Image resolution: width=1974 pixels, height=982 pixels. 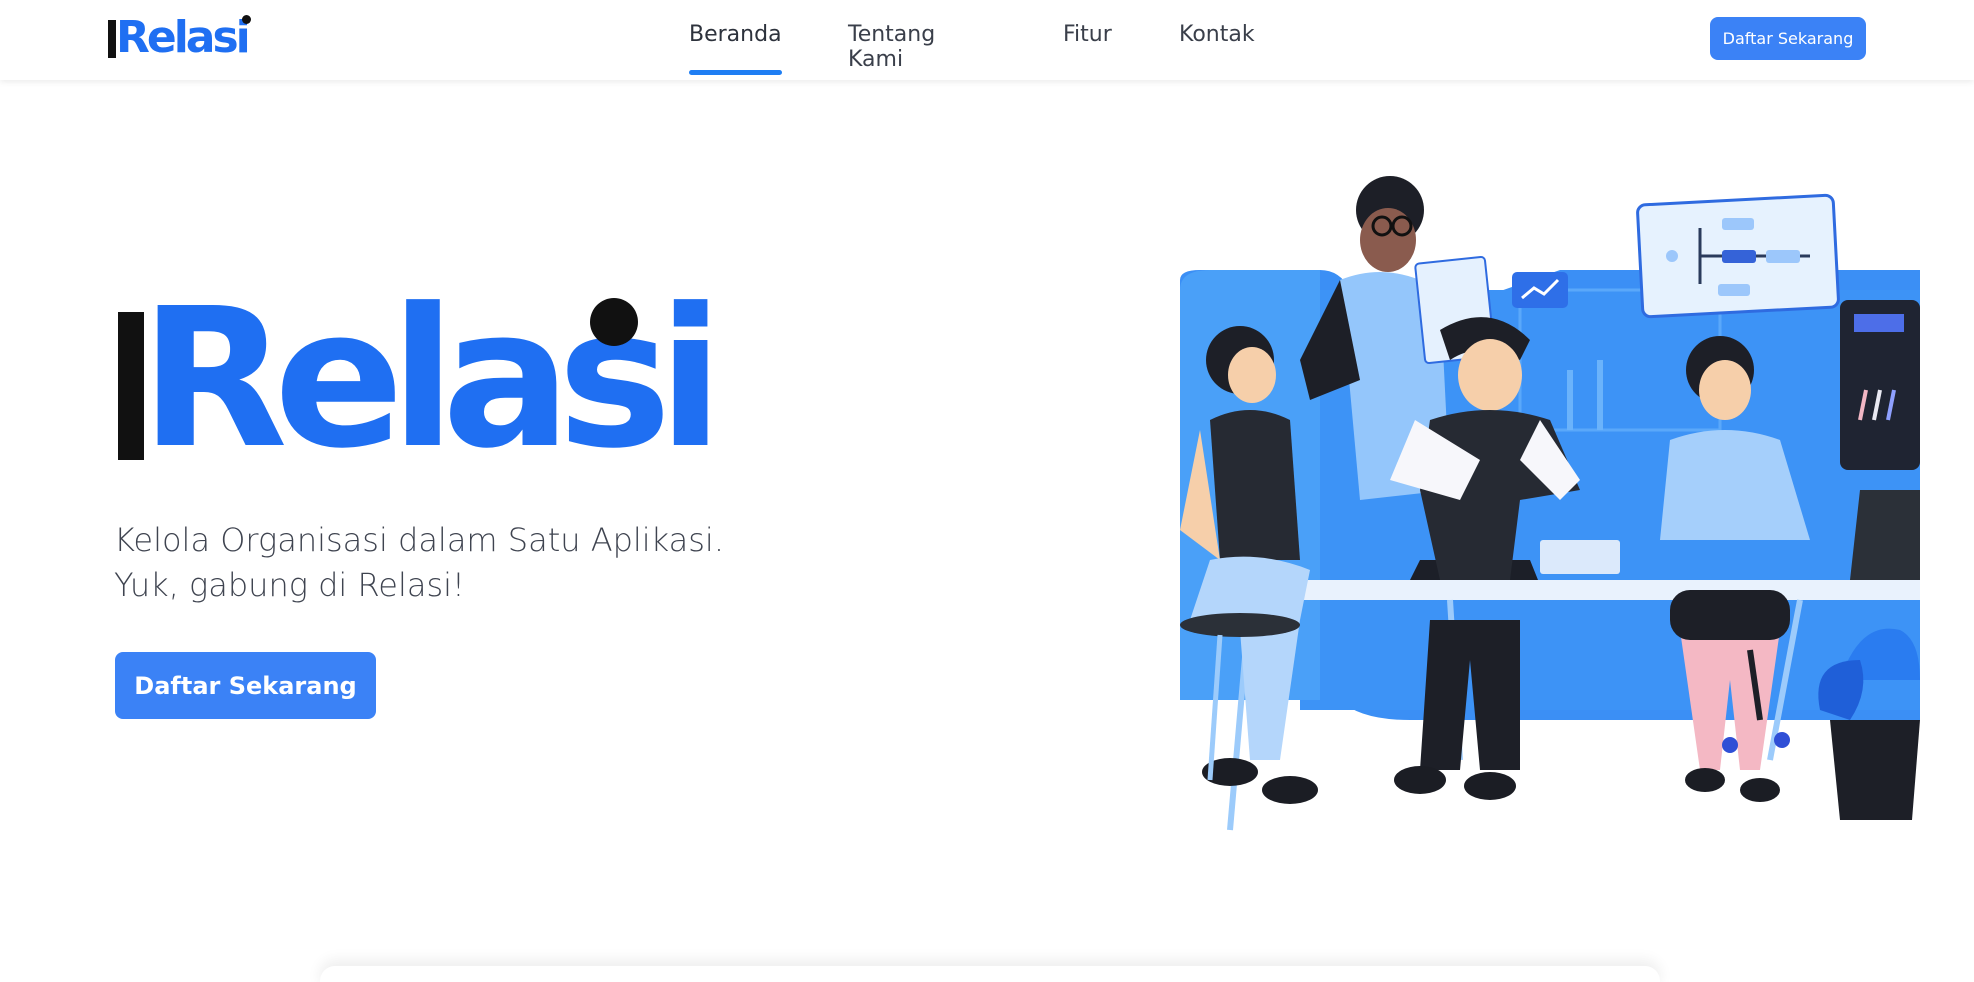 I want to click on logo-text: Relasi, so click(x=183, y=37).